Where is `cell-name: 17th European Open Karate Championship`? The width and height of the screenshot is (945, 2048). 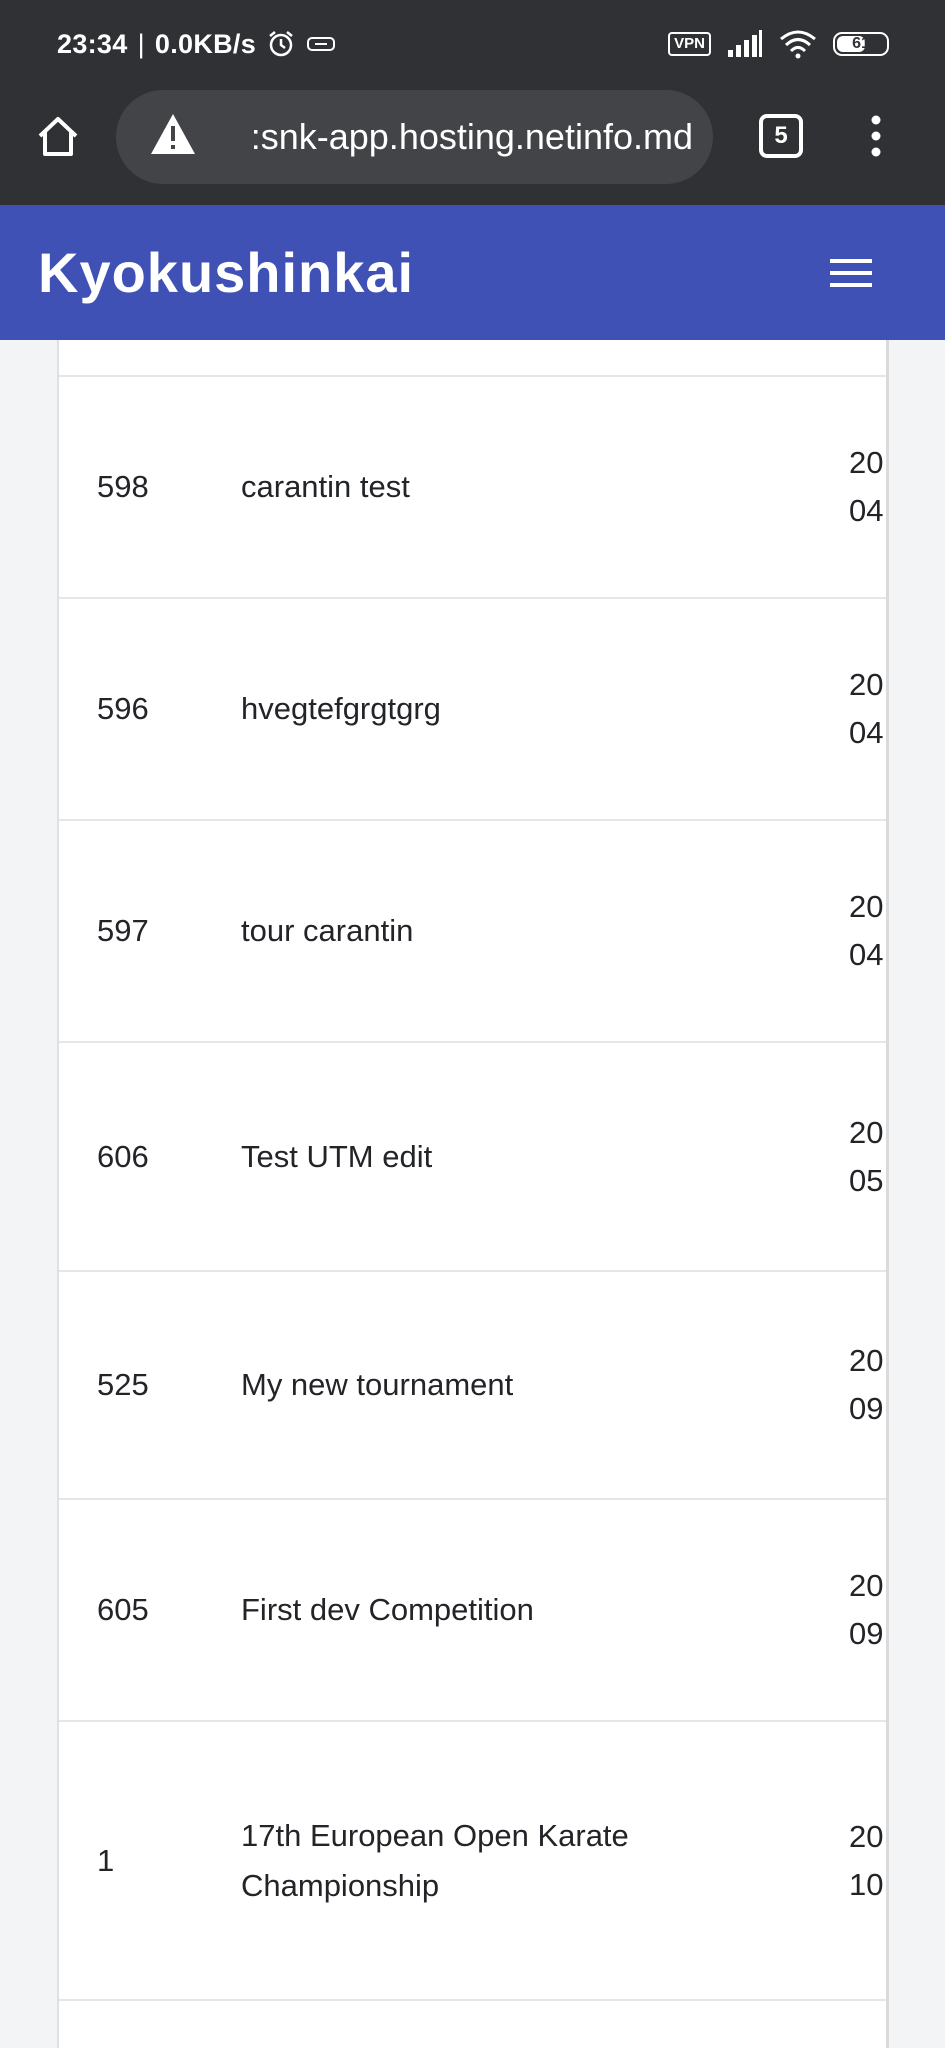
cell-name: 17th European Open Karate Championship is located at coordinates (435, 1860).